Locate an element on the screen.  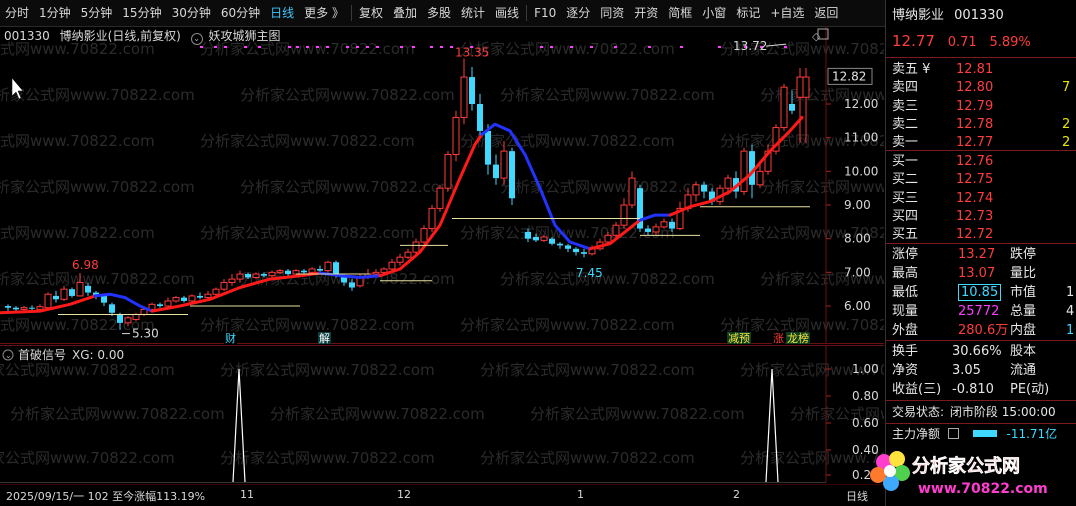
toolbar-item-5: 60分钟 is located at coordinates (240, 13).